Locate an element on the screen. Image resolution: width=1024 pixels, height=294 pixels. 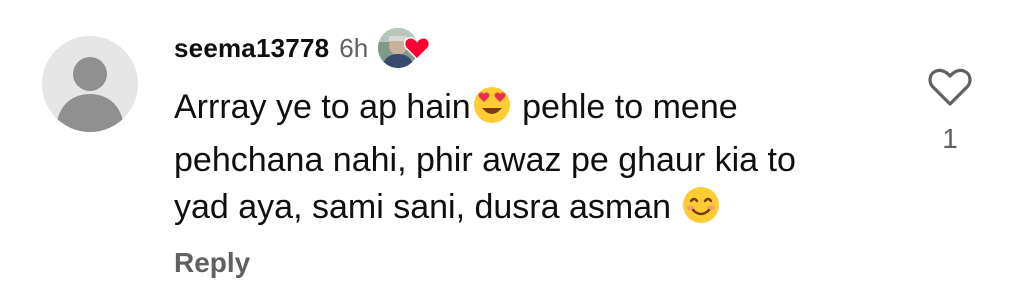
comment-text-part: Arrray ye to ap hain is located at coordinates (322, 107).